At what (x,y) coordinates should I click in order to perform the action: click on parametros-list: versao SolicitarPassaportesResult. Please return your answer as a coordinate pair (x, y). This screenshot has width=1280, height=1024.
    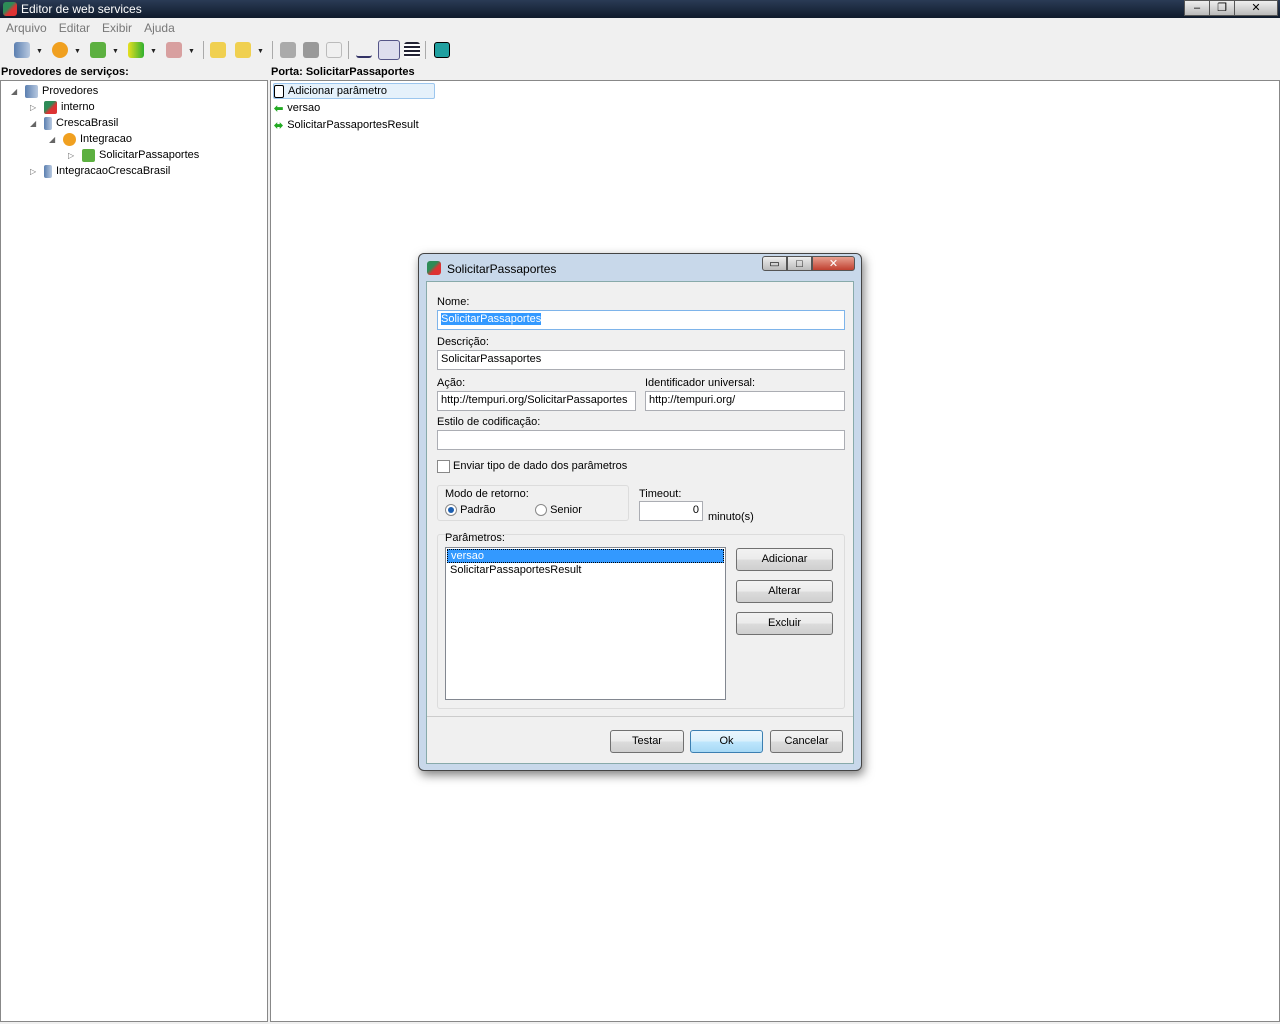
    Looking at the image, I should click on (585, 623).